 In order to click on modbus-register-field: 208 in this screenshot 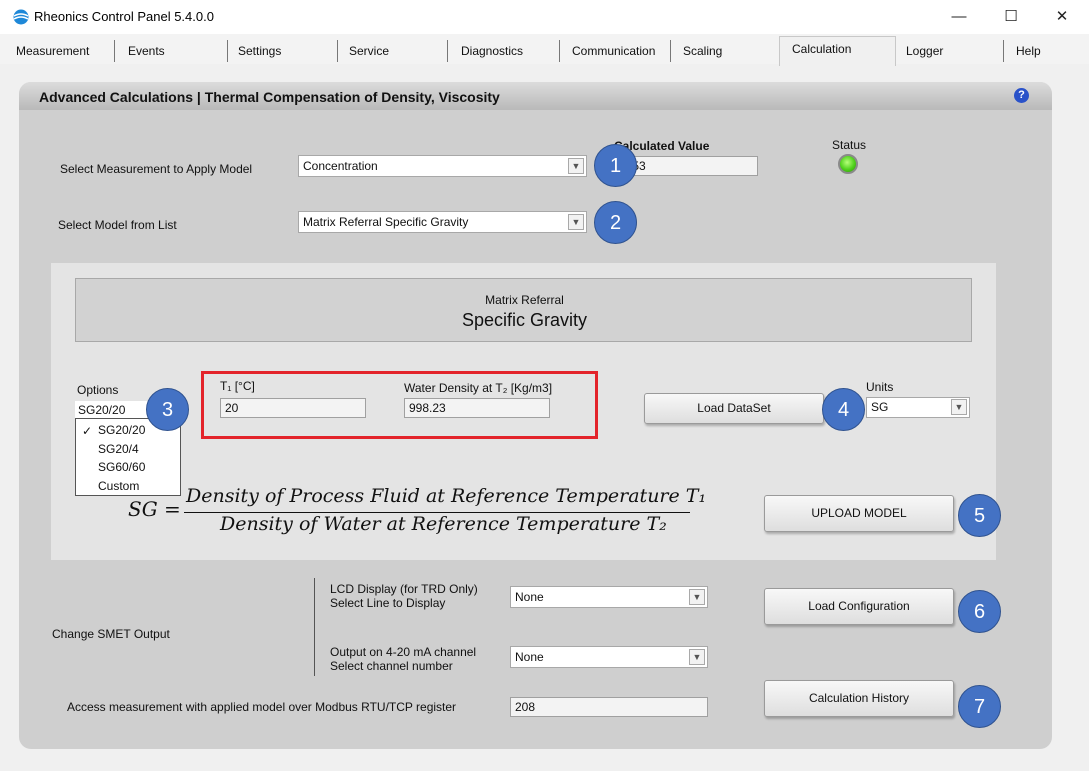, I will do `click(609, 707)`.